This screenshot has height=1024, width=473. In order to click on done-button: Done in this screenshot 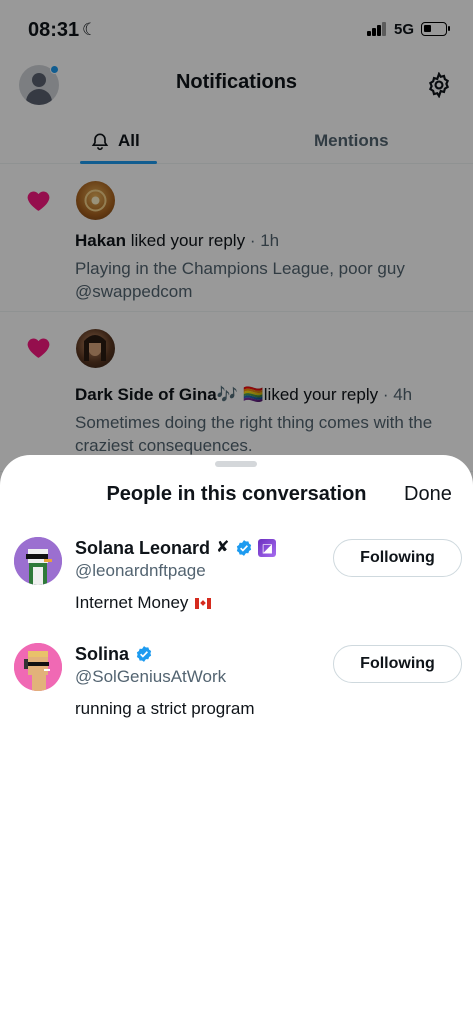, I will do `click(428, 494)`.